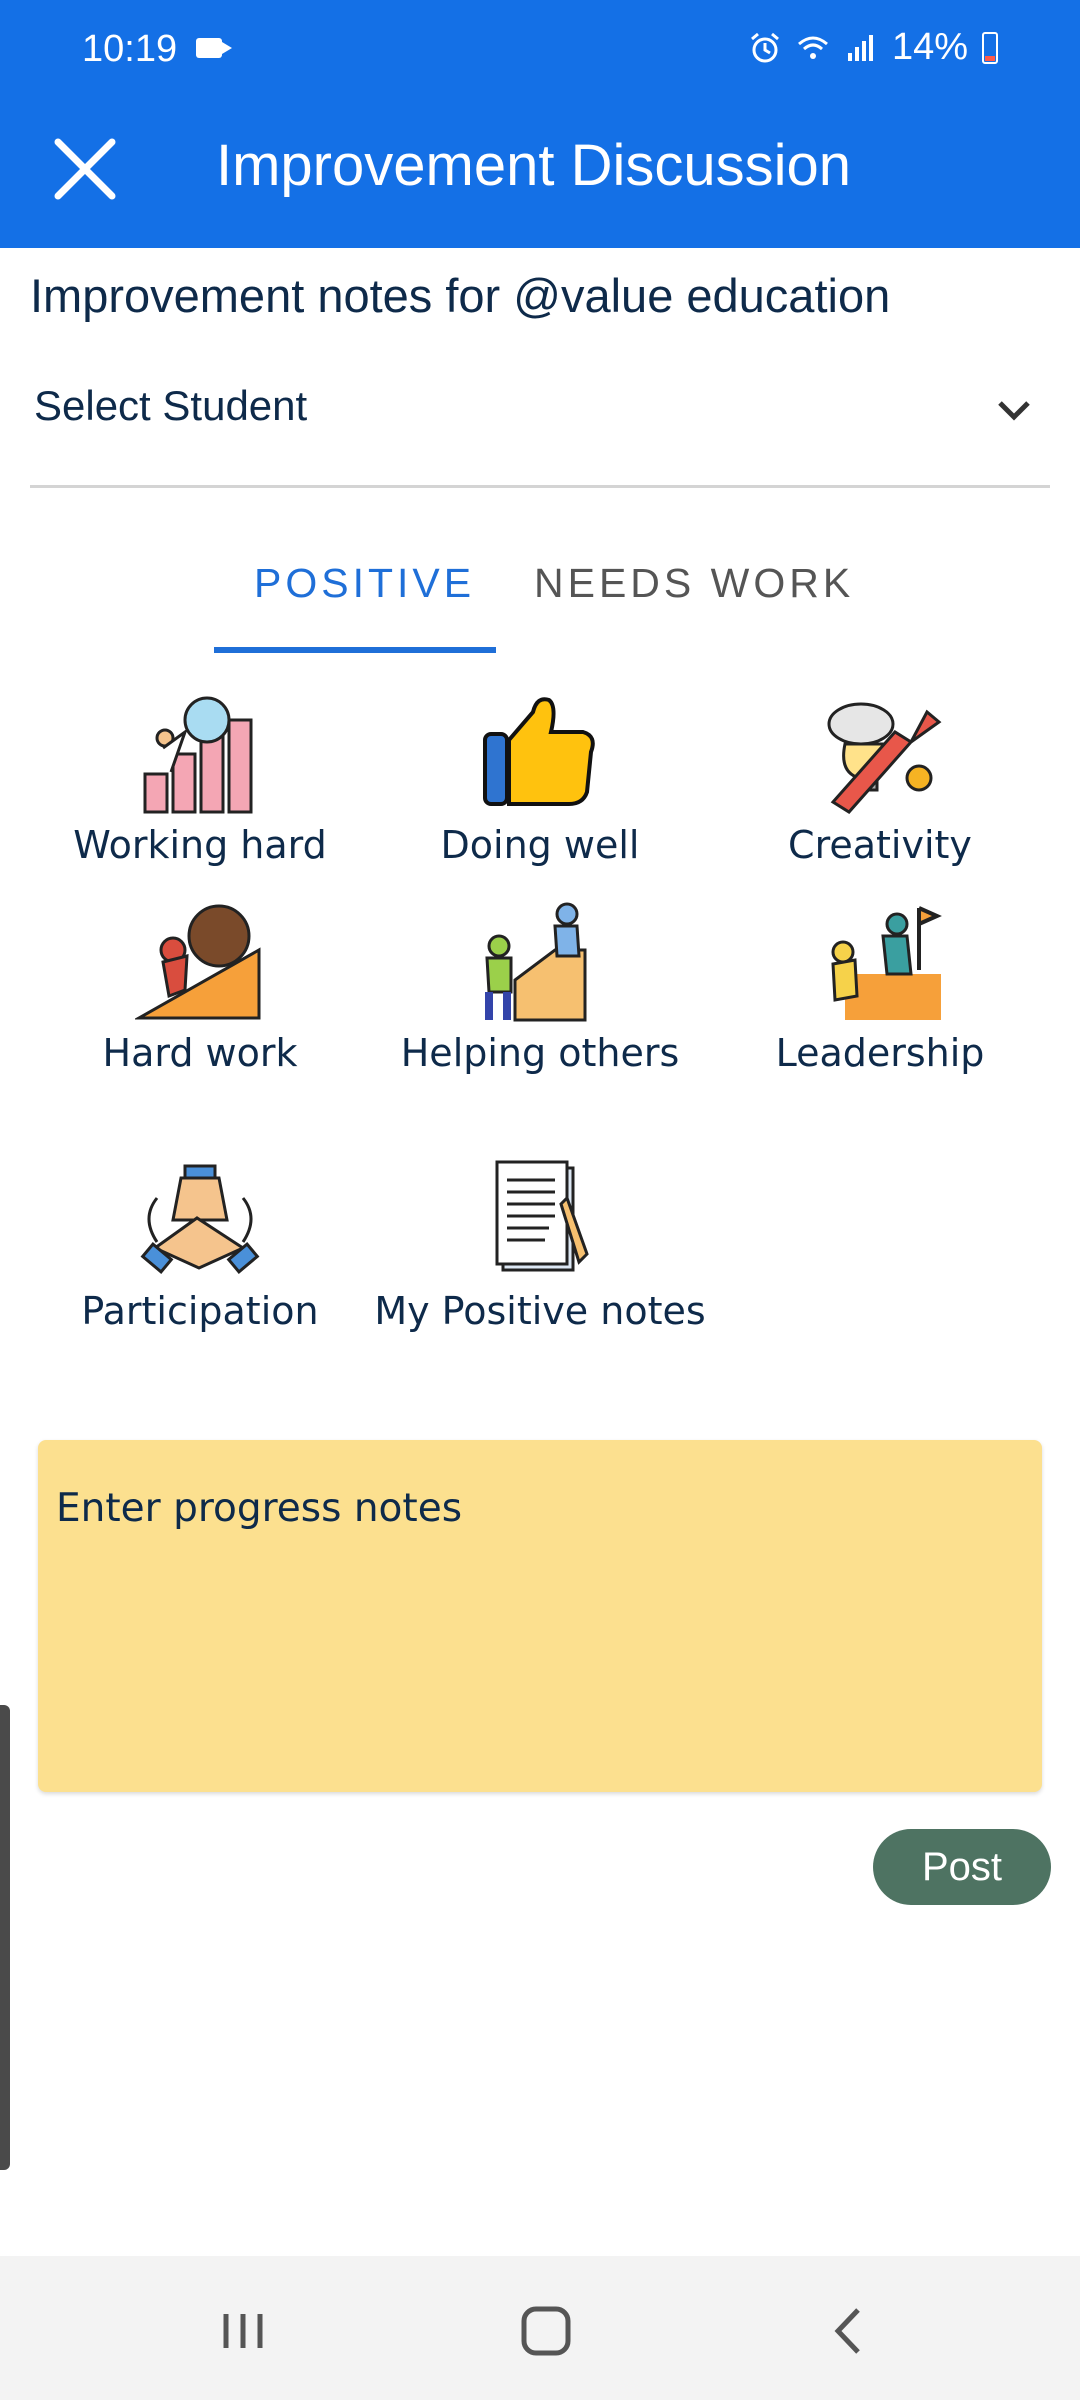  Describe the element at coordinates (200, 1053) in the screenshot. I see `category-label: Hard work` at that location.